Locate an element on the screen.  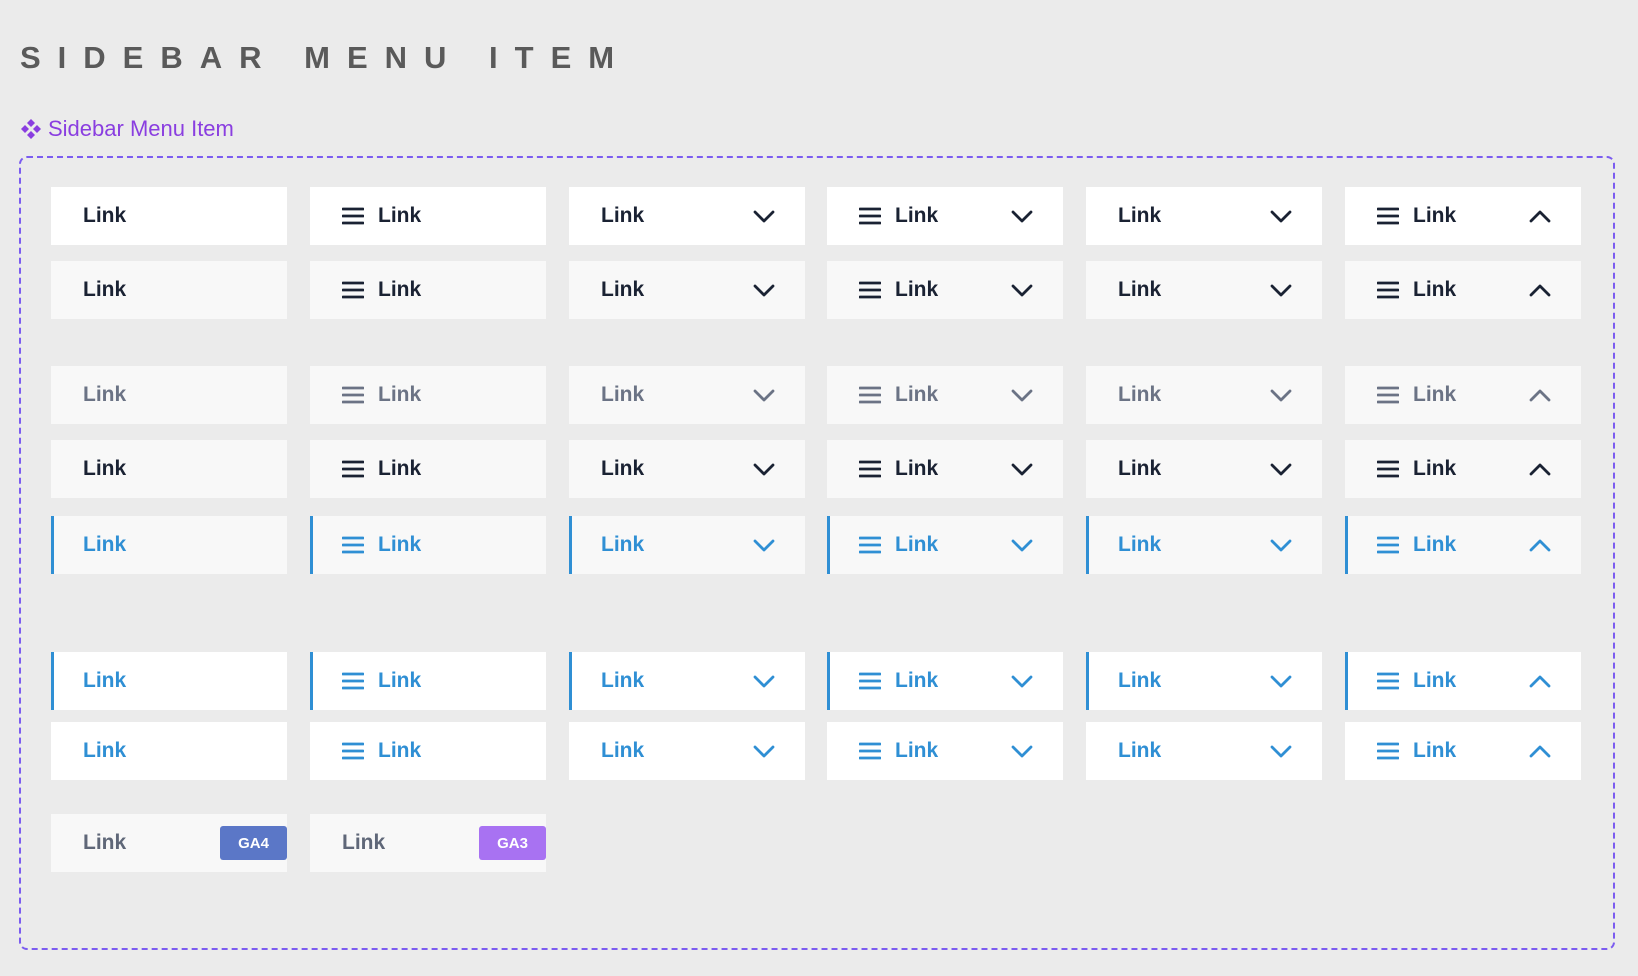
version-badge: GA4 is located at coordinates (253, 843).